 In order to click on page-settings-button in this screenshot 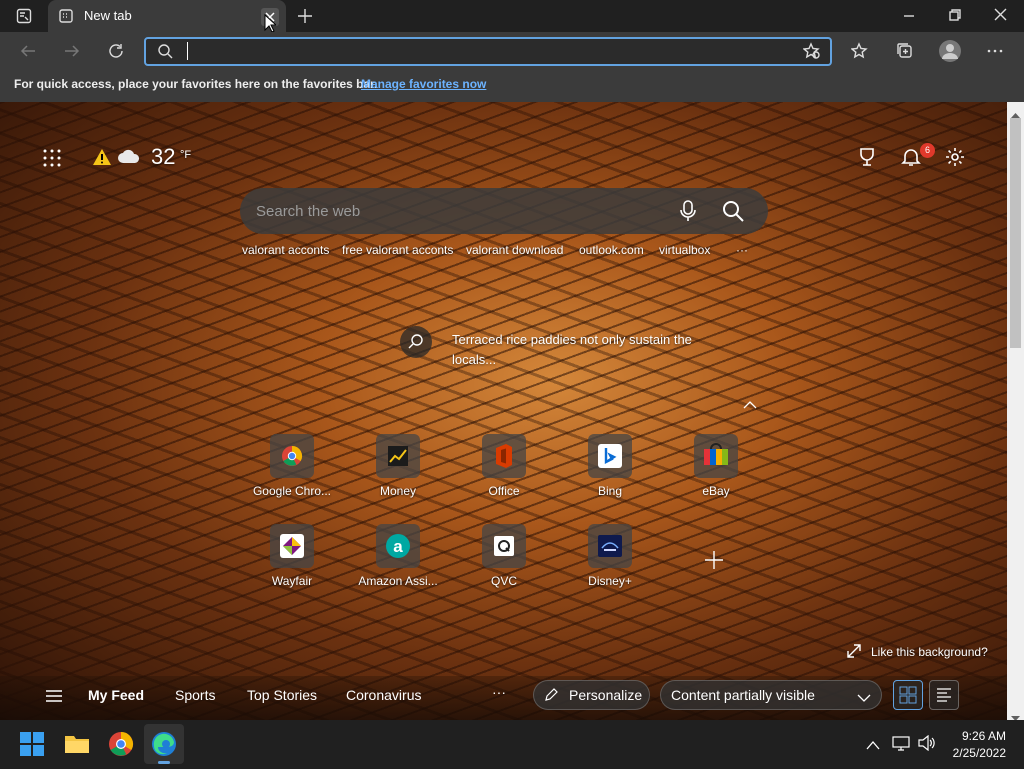, I will do `click(955, 159)`.